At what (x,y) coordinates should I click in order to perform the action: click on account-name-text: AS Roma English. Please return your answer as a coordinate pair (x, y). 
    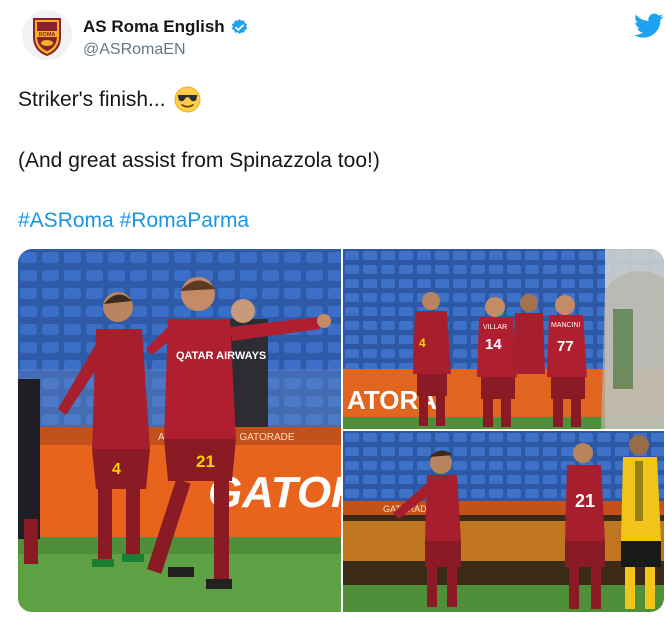
    Looking at the image, I should click on (154, 26).